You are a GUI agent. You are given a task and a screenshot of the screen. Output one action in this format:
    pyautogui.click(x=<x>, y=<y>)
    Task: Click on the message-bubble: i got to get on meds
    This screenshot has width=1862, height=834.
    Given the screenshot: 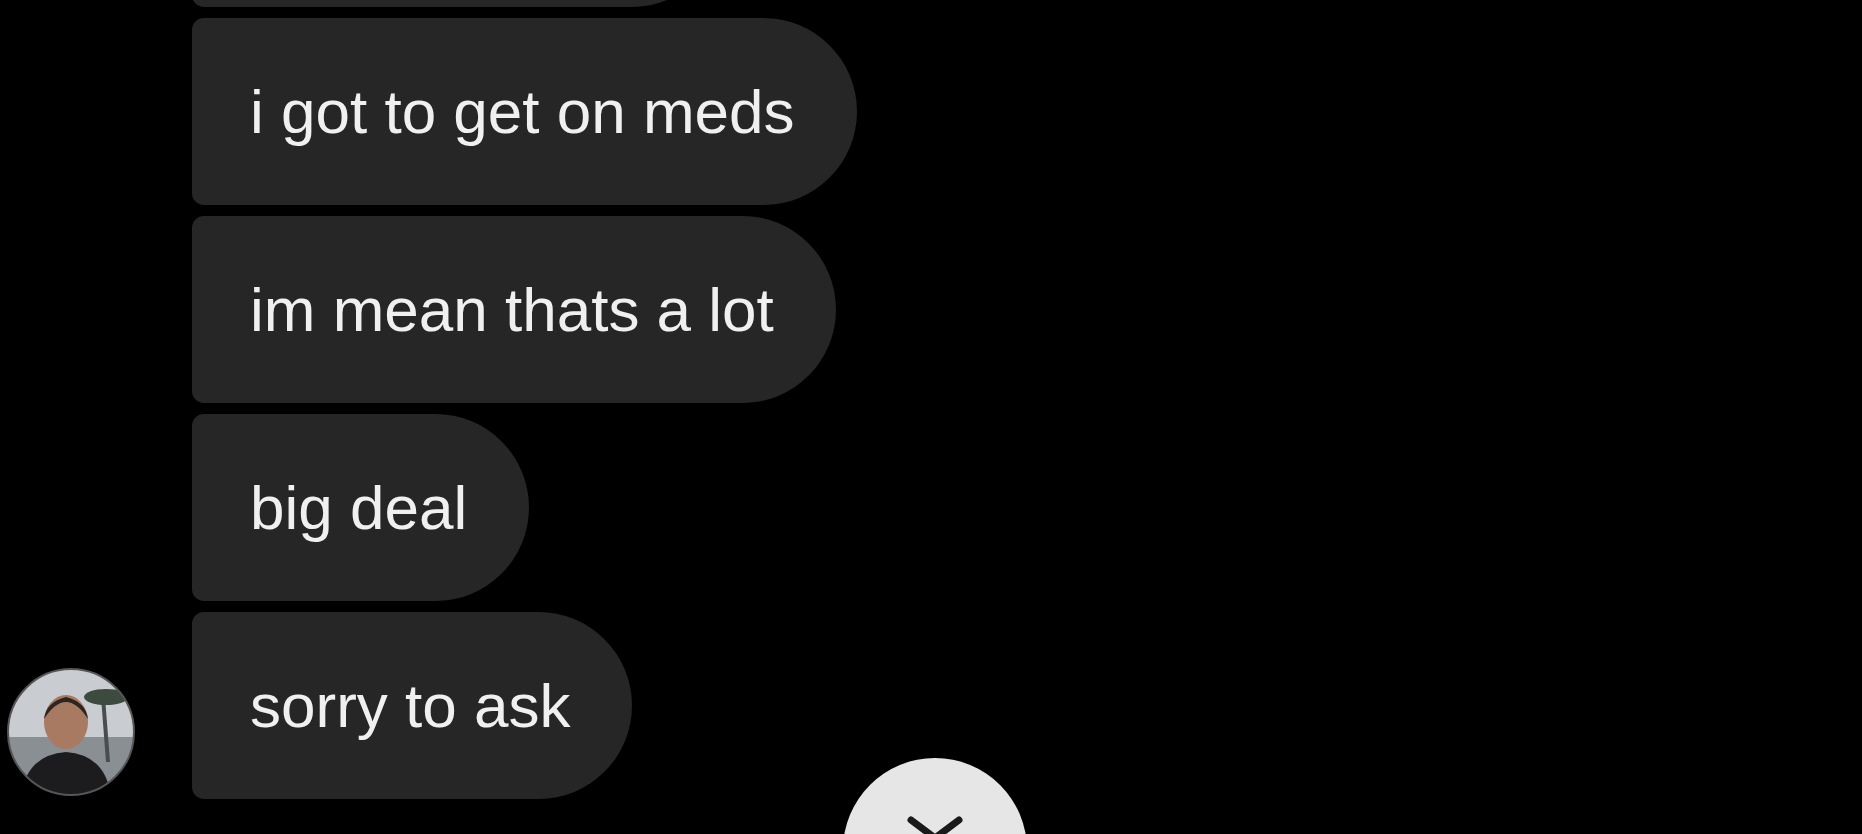 What is the action you would take?
    pyautogui.click(x=524, y=111)
    